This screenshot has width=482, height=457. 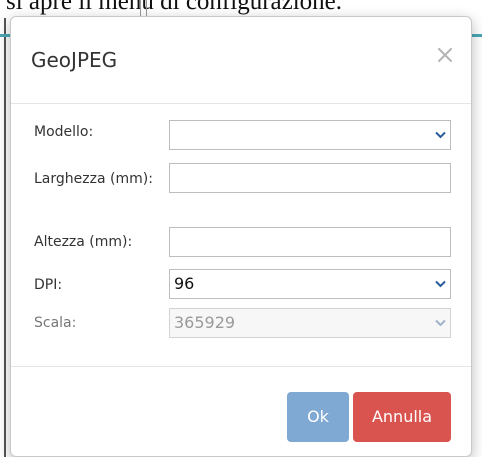 What do you see at coordinates (93, 179) in the screenshot?
I see `width-label: Larghezza (mm):` at bounding box center [93, 179].